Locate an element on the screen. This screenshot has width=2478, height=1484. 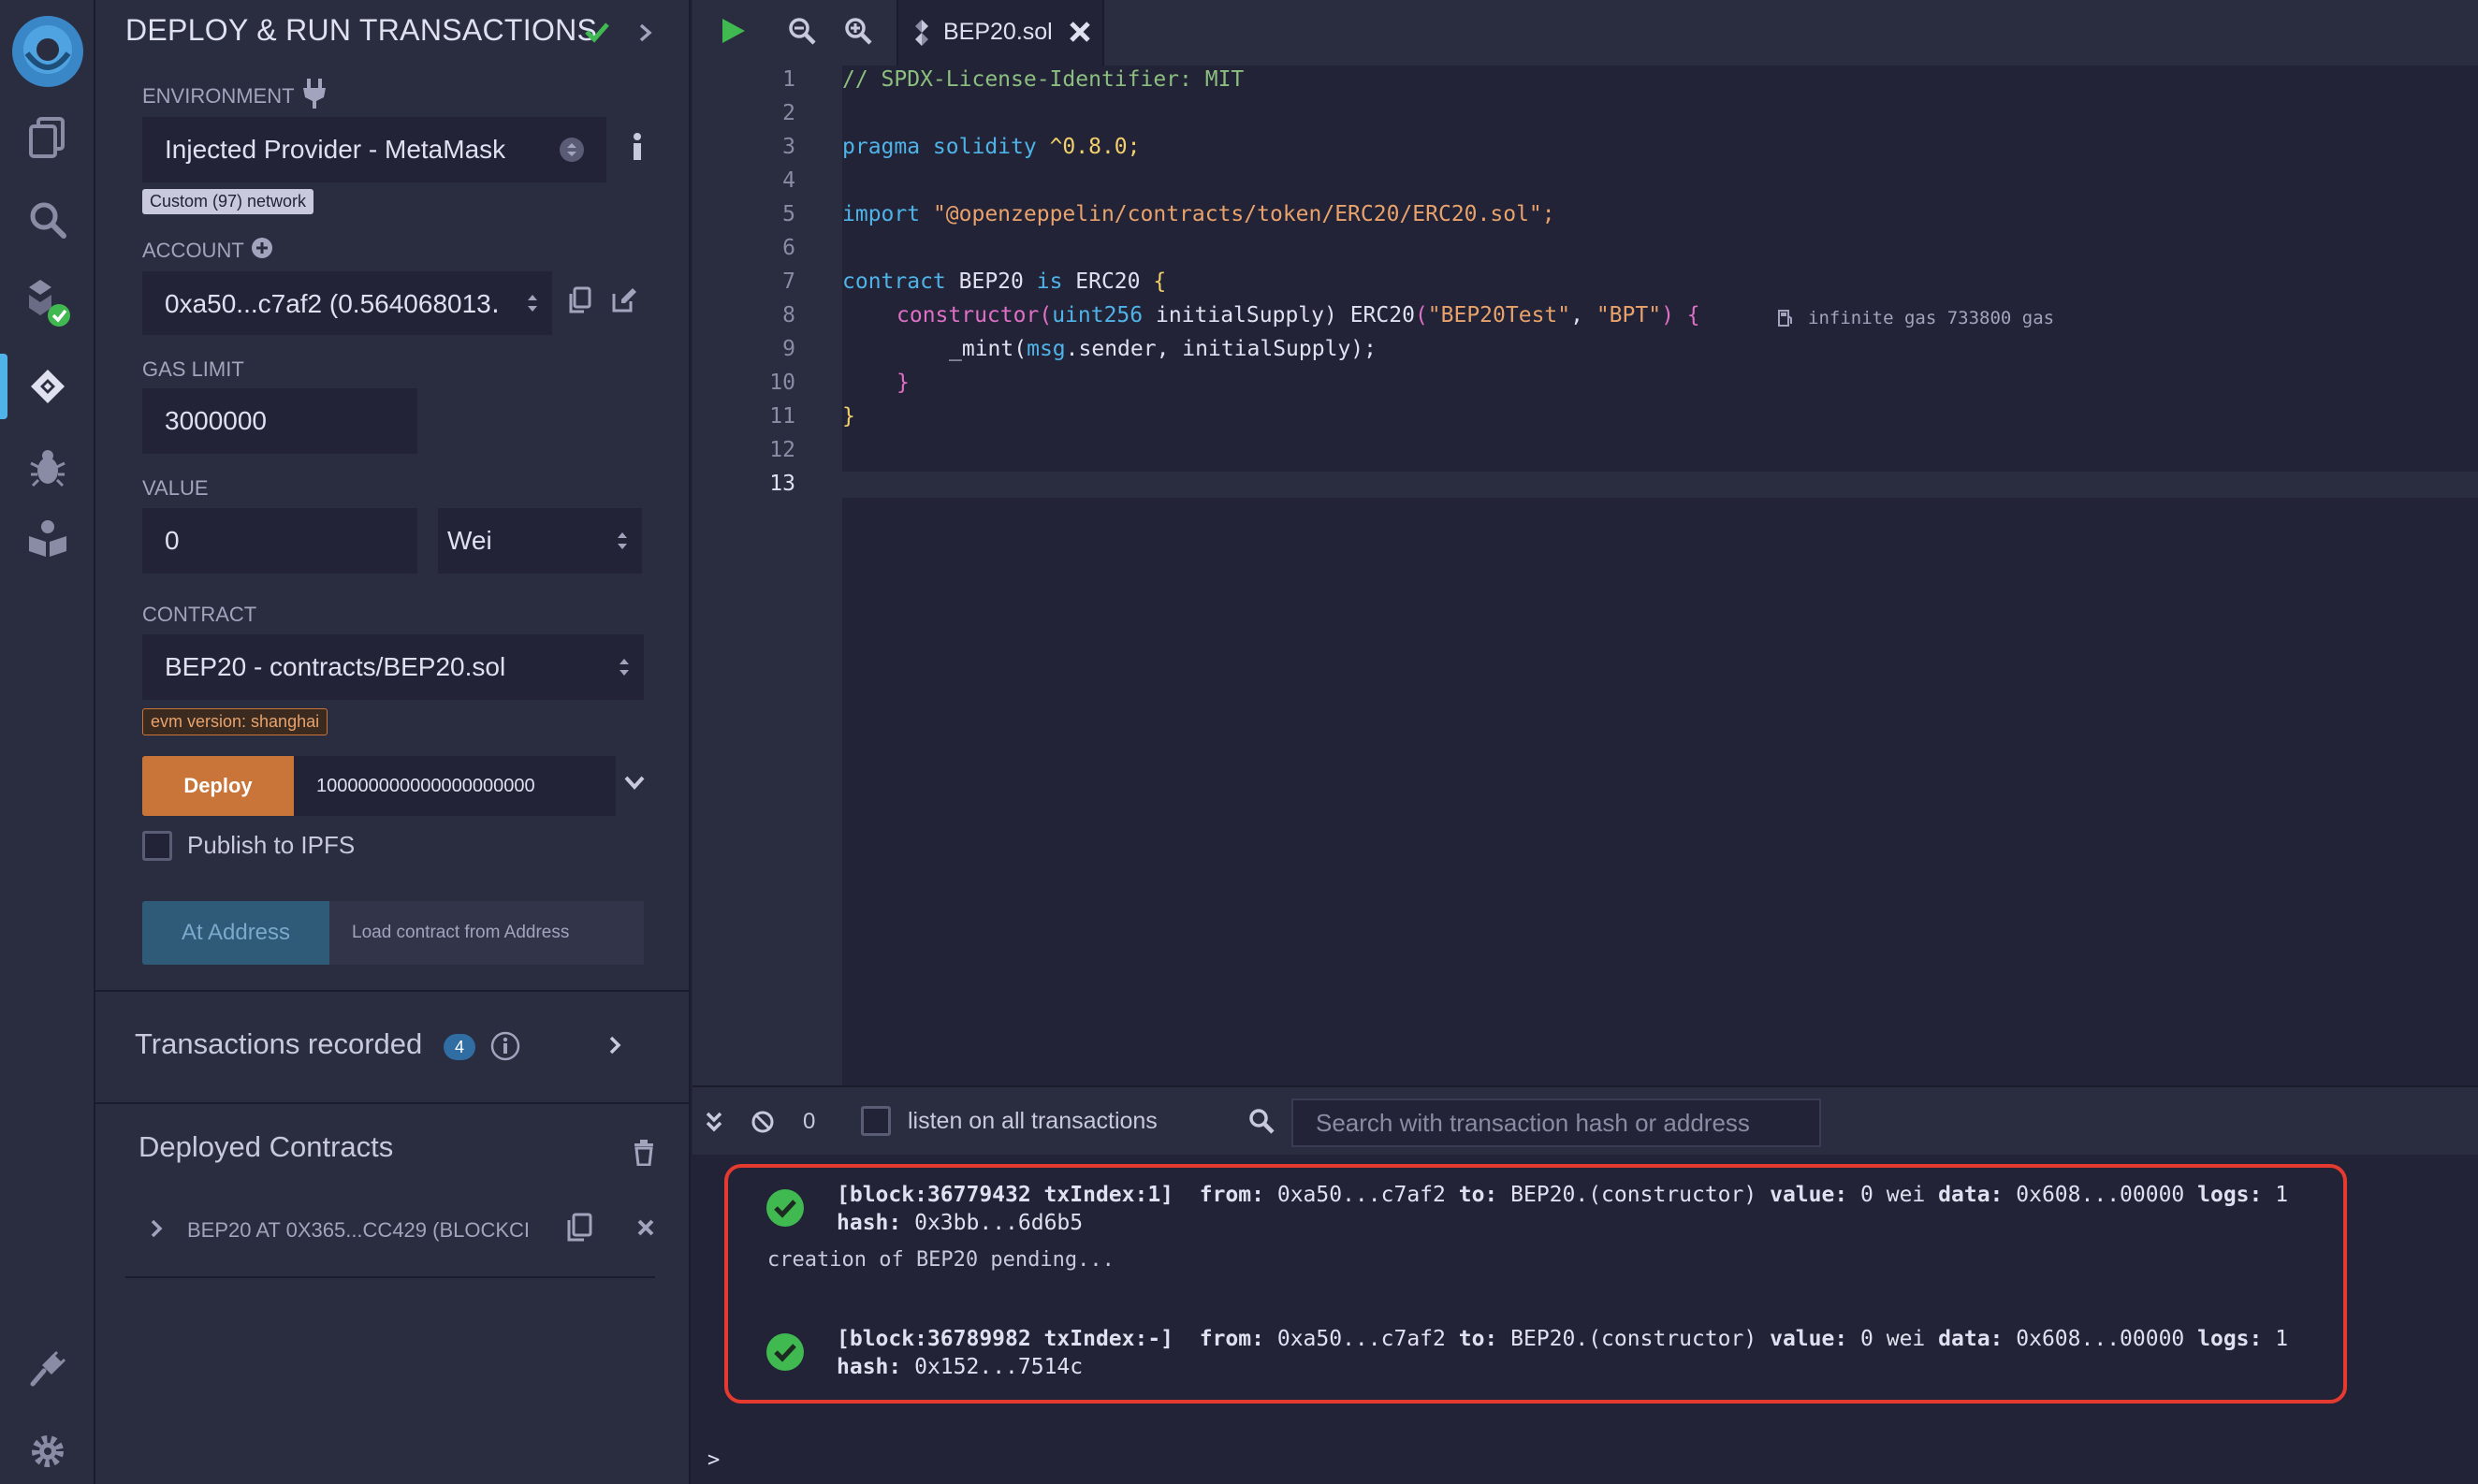
plugin-icon is located at coordinates (47, 1369).